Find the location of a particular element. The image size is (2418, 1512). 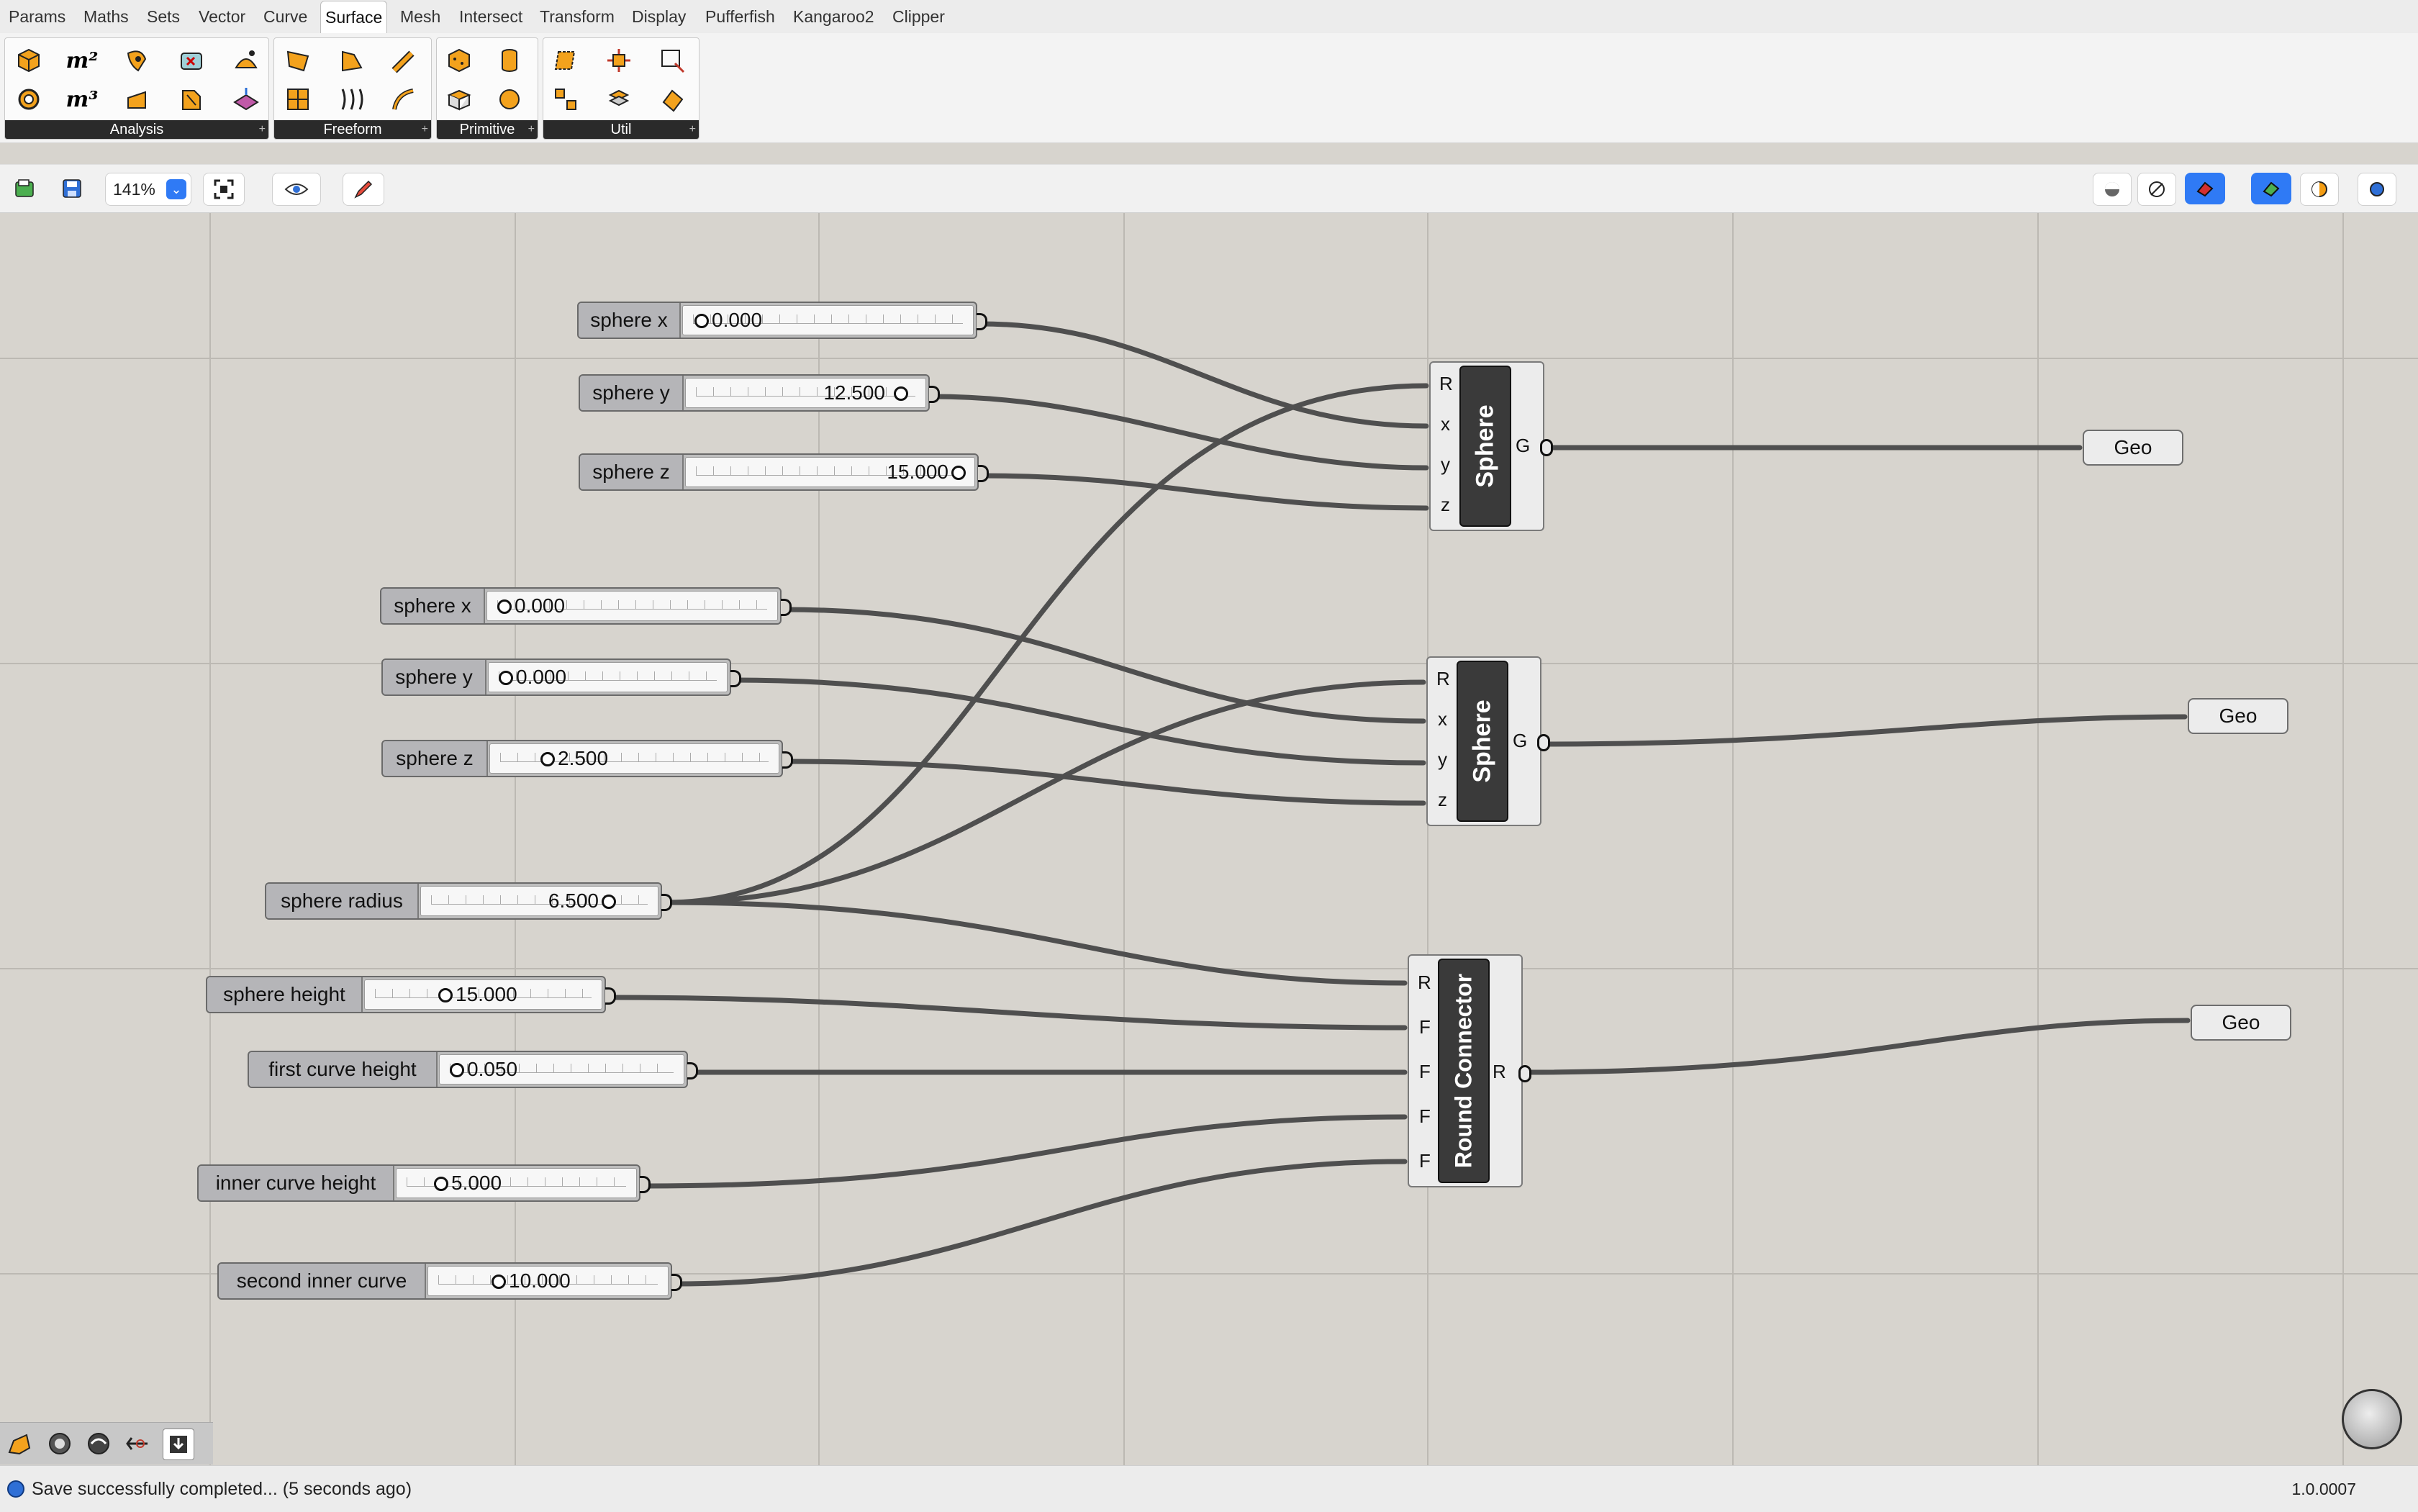

tab-surface: Surface is located at coordinates (354, 17).